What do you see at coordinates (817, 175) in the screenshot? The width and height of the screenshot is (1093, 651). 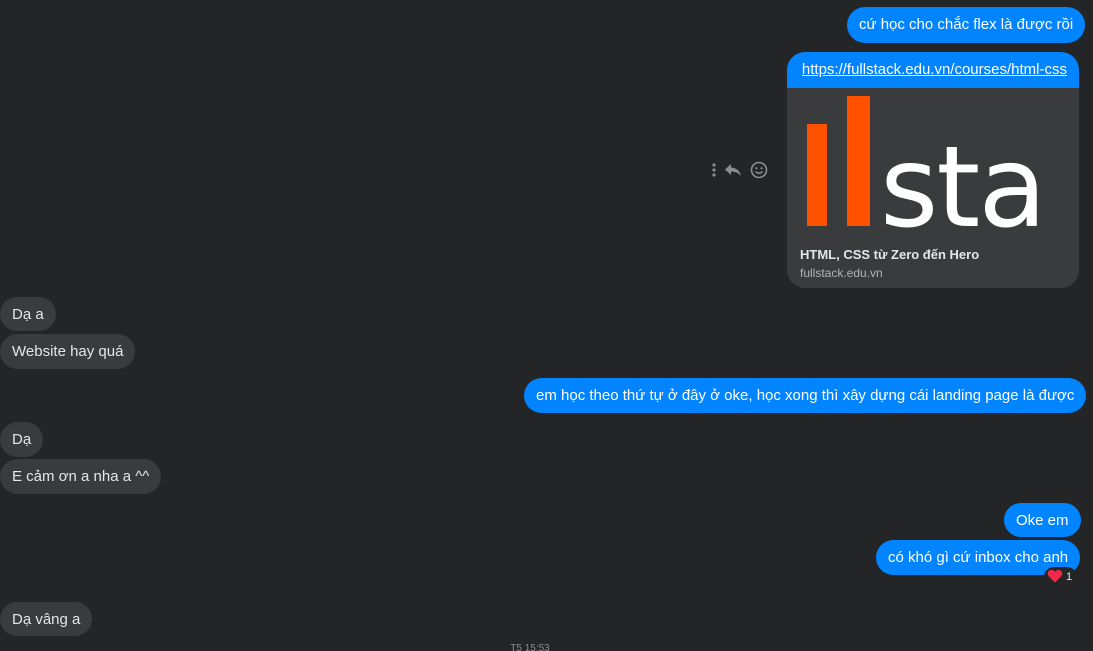 I see `logo-bar-short` at bounding box center [817, 175].